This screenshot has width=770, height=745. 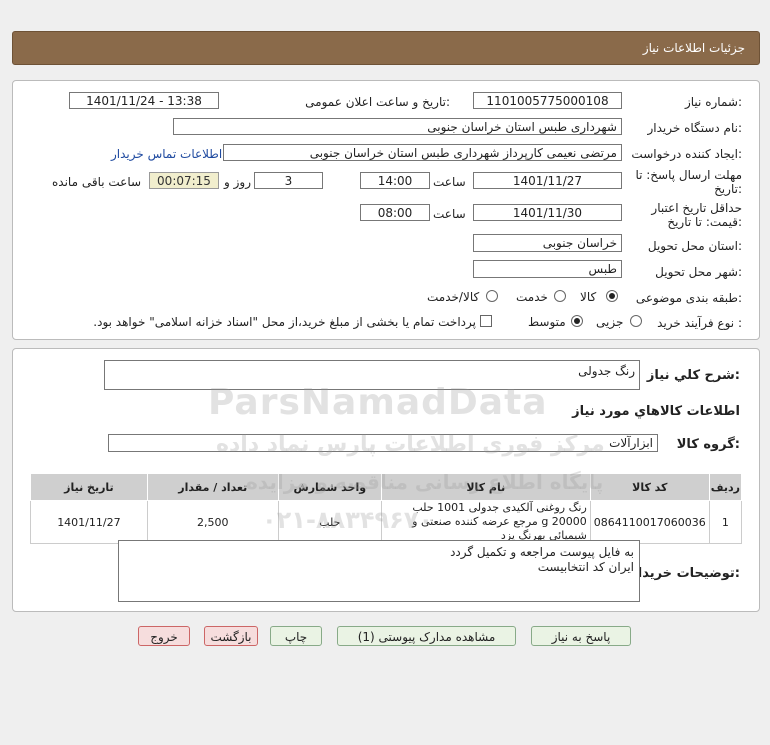 What do you see at coordinates (704, 222) in the screenshot?
I see `validity-label-2: قیمت: تا تاریخ:` at bounding box center [704, 222].